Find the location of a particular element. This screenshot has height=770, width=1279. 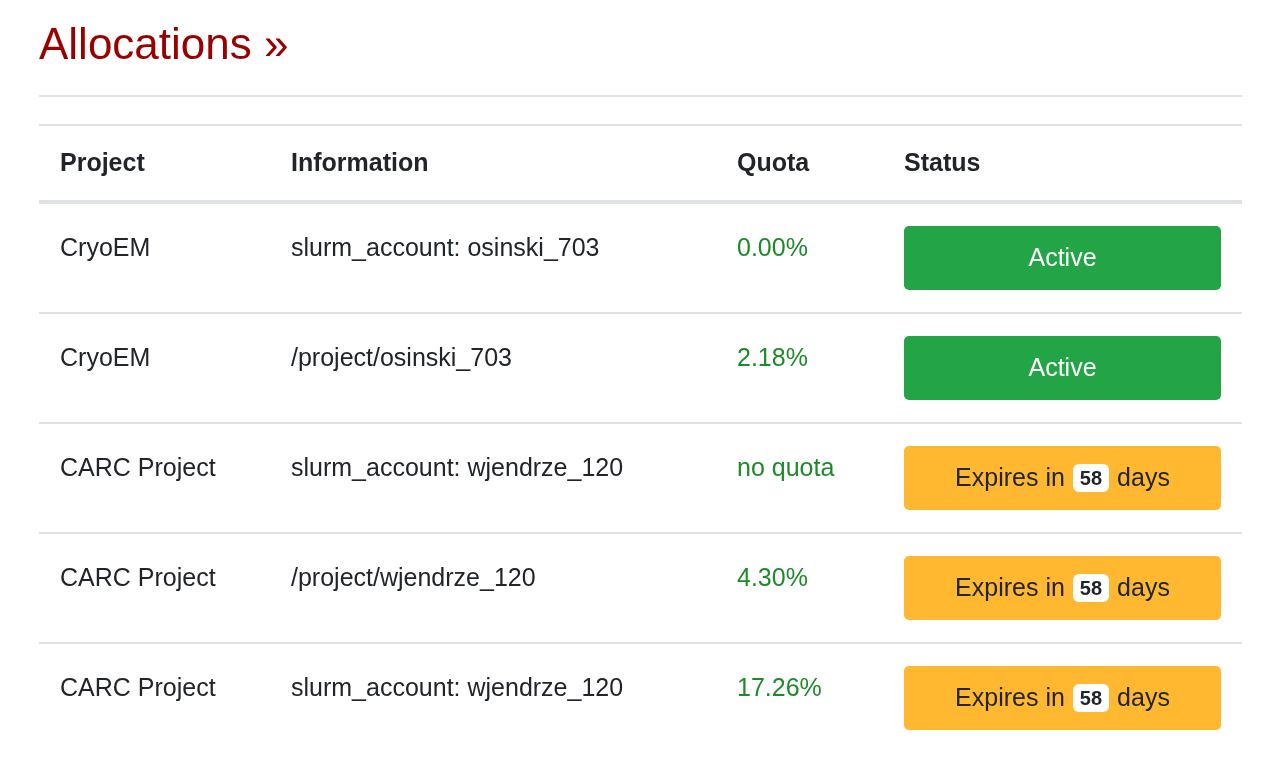

quota-value: no quota is located at coordinates (786, 466).